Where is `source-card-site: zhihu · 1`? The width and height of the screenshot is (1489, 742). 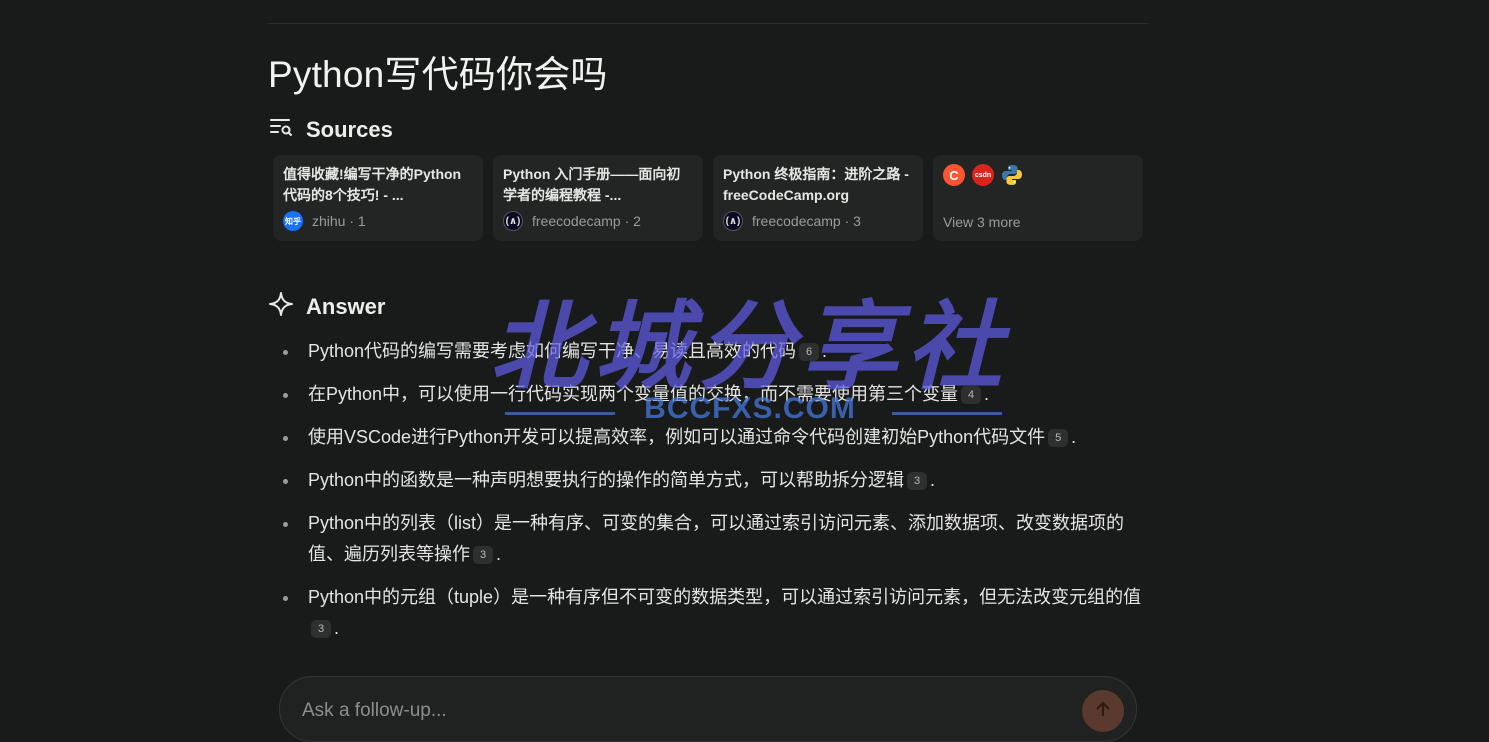
source-card-site: zhihu · 1 is located at coordinates (339, 221).